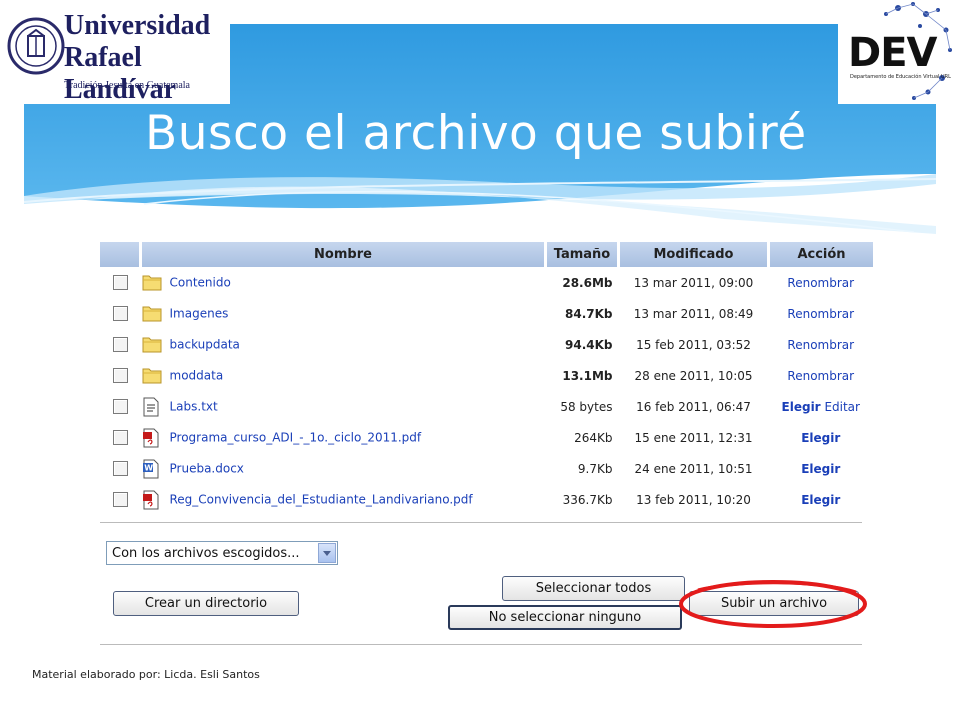 This screenshot has height=720, width=960. What do you see at coordinates (207, 468) in the screenshot?
I see `file-name-link: Prueba.docx` at bounding box center [207, 468].